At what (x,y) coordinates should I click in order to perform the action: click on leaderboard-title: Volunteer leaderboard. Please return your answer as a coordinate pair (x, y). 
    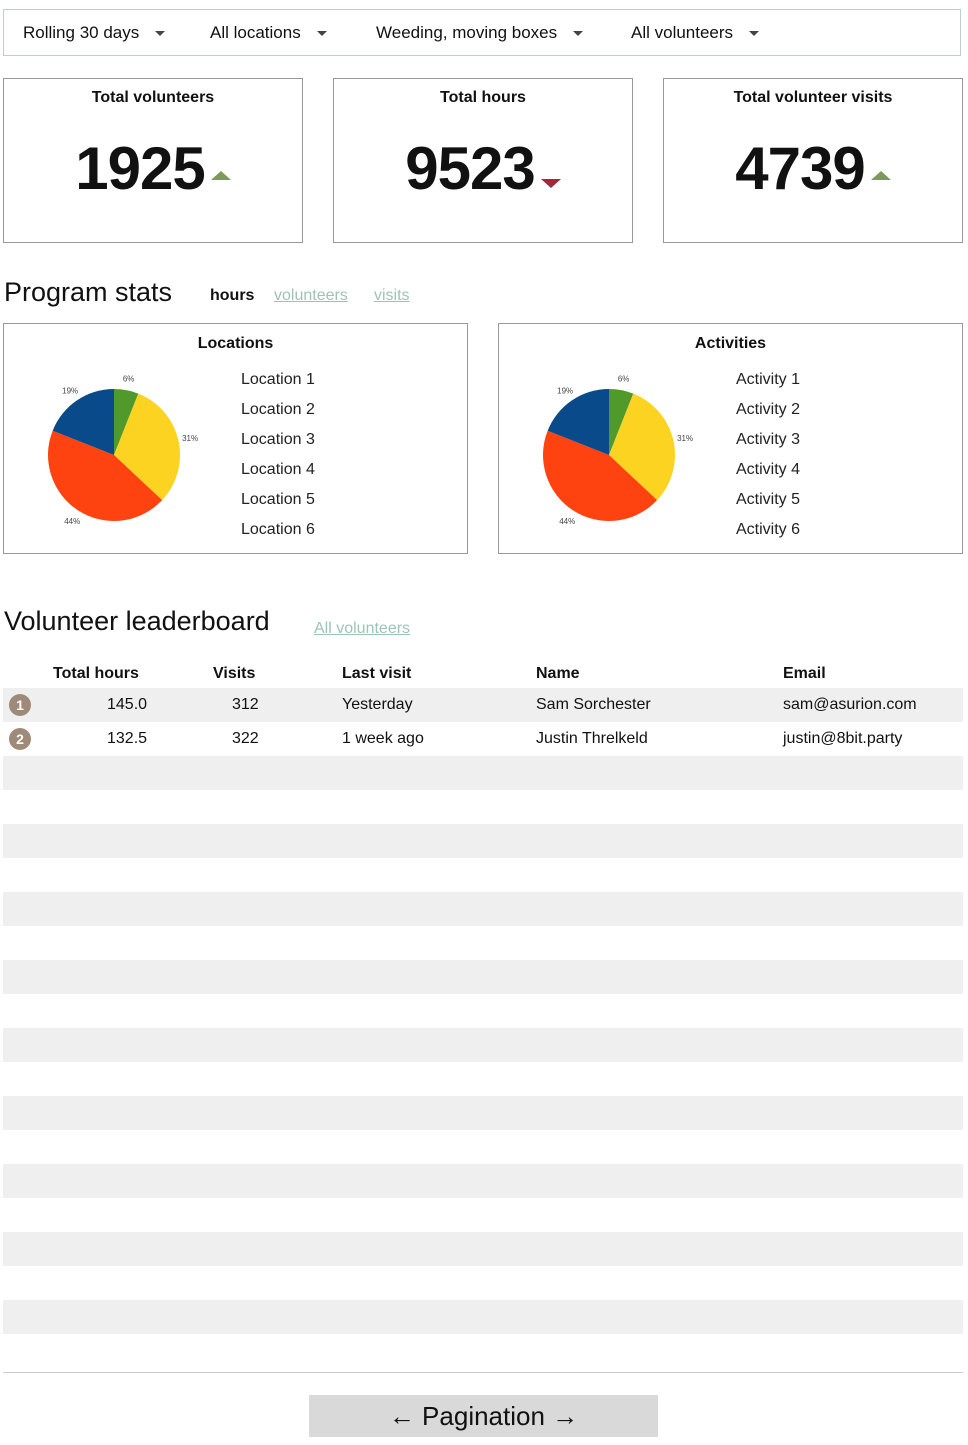
    Looking at the image, I should click on (137, 621).